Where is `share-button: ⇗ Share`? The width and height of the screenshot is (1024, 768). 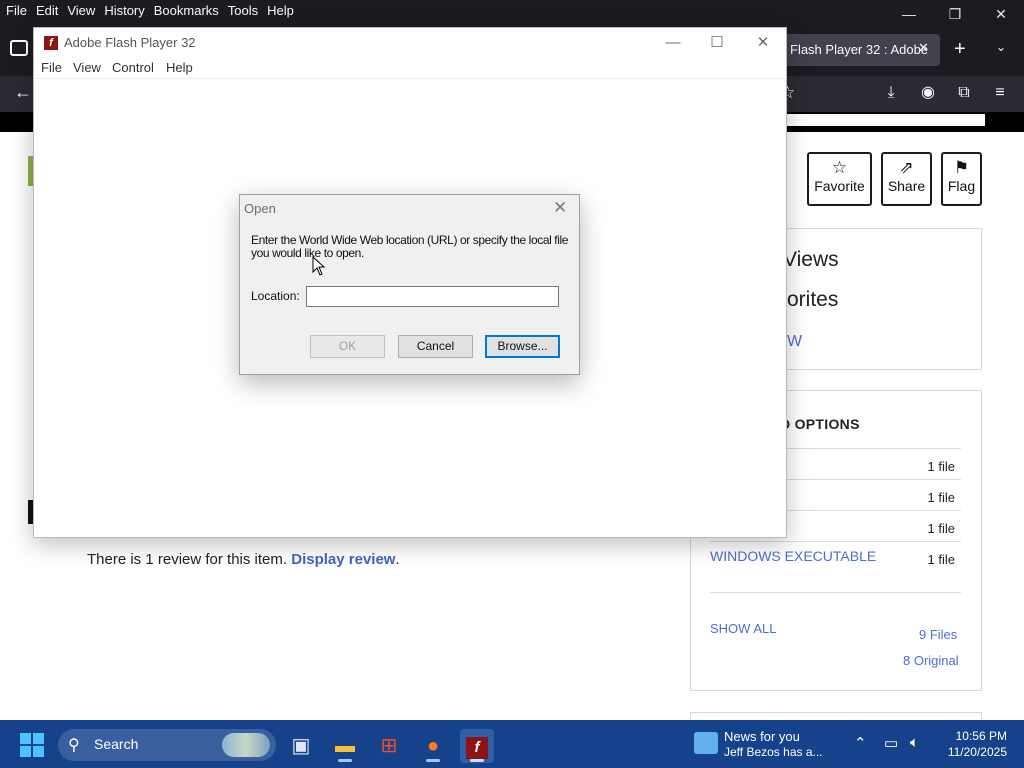 share-button: ⇗ Share is located at coordinates (906, 179).